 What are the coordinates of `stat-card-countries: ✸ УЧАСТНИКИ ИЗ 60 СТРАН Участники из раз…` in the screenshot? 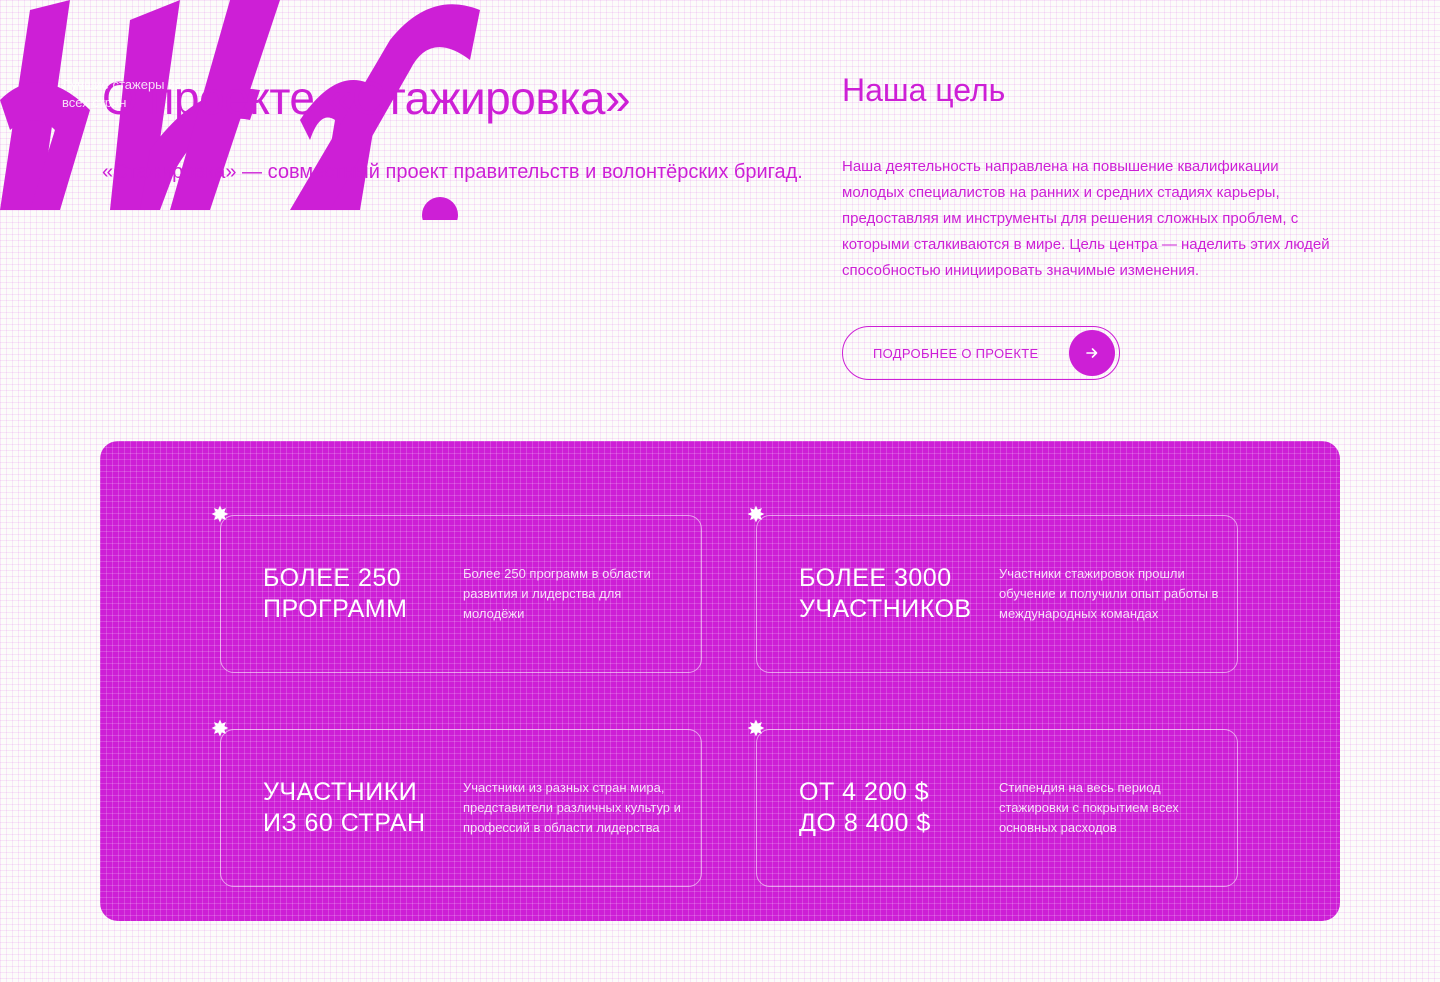 It's located at (456, 802).